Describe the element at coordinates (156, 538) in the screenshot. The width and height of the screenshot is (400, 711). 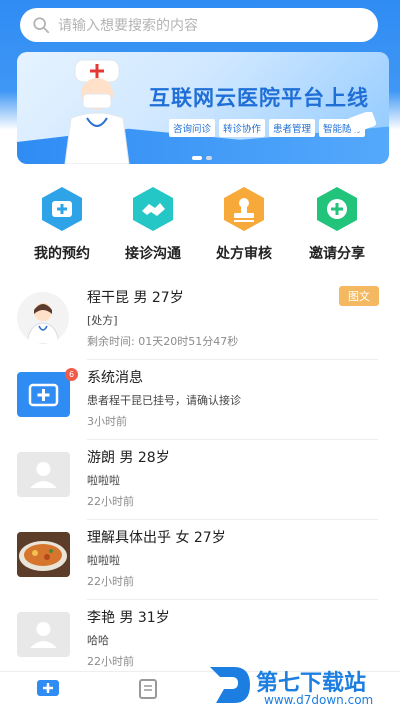
I see `patient-name: 理解具体出乎 女 27岁` at that location.